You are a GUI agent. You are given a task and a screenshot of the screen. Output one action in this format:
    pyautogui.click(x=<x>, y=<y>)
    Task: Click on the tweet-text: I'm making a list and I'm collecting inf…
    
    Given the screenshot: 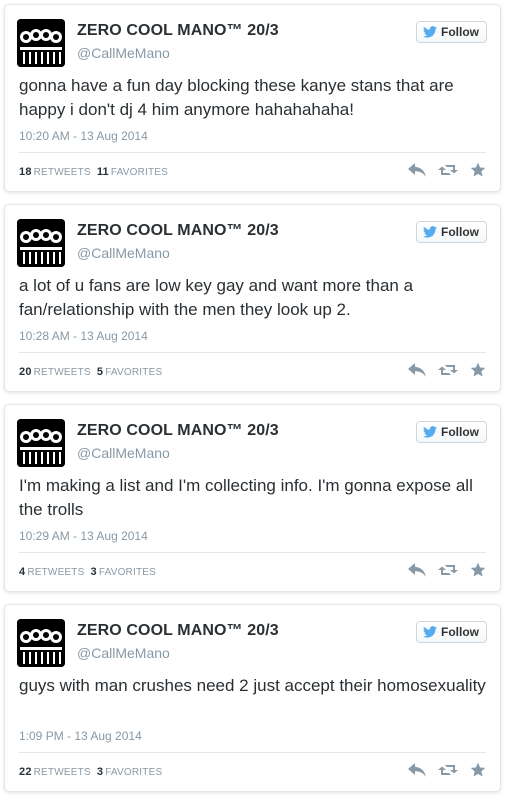 What is the action you would take?
    pyautogui.click(x=246, y=497)
    